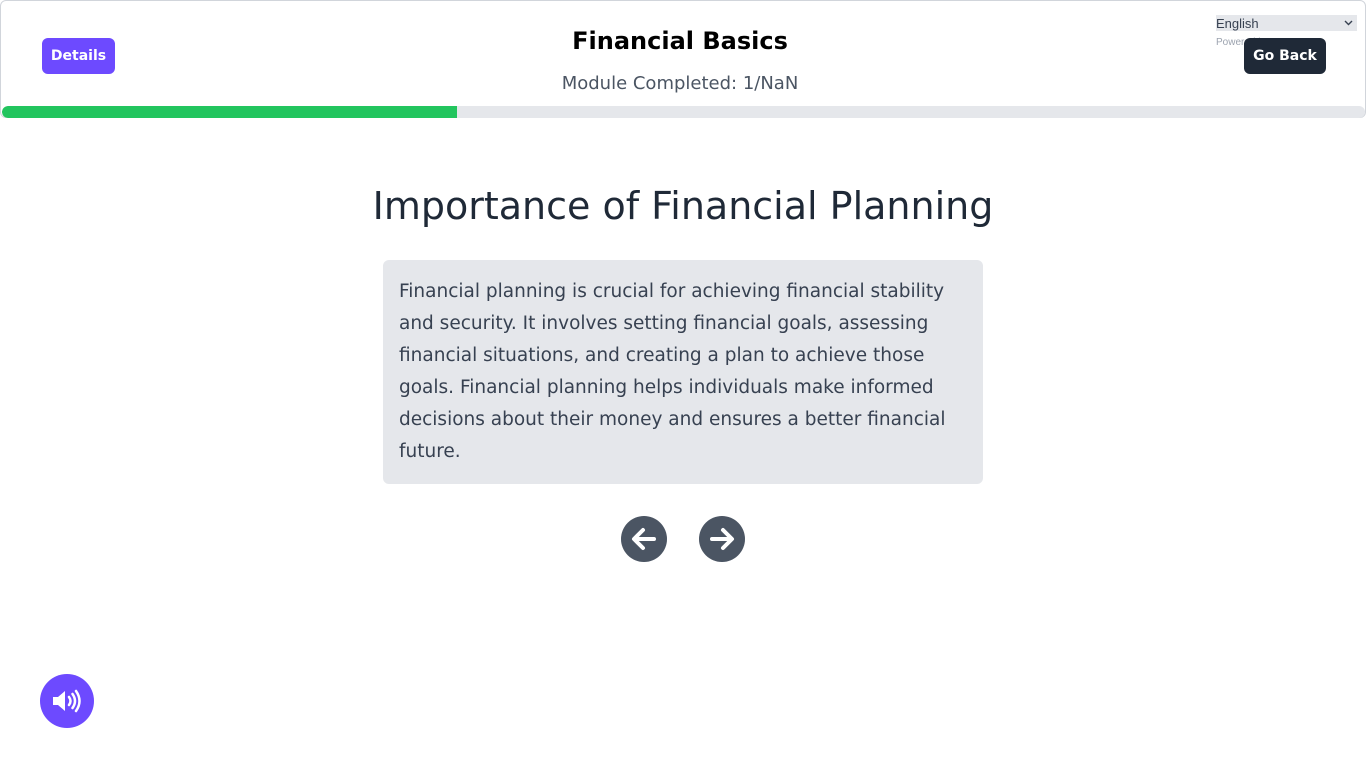  Describe the element at coordinates (683, 206) in the screenshot. I see `lesson-title: Importance of Financial Planning` at that location.